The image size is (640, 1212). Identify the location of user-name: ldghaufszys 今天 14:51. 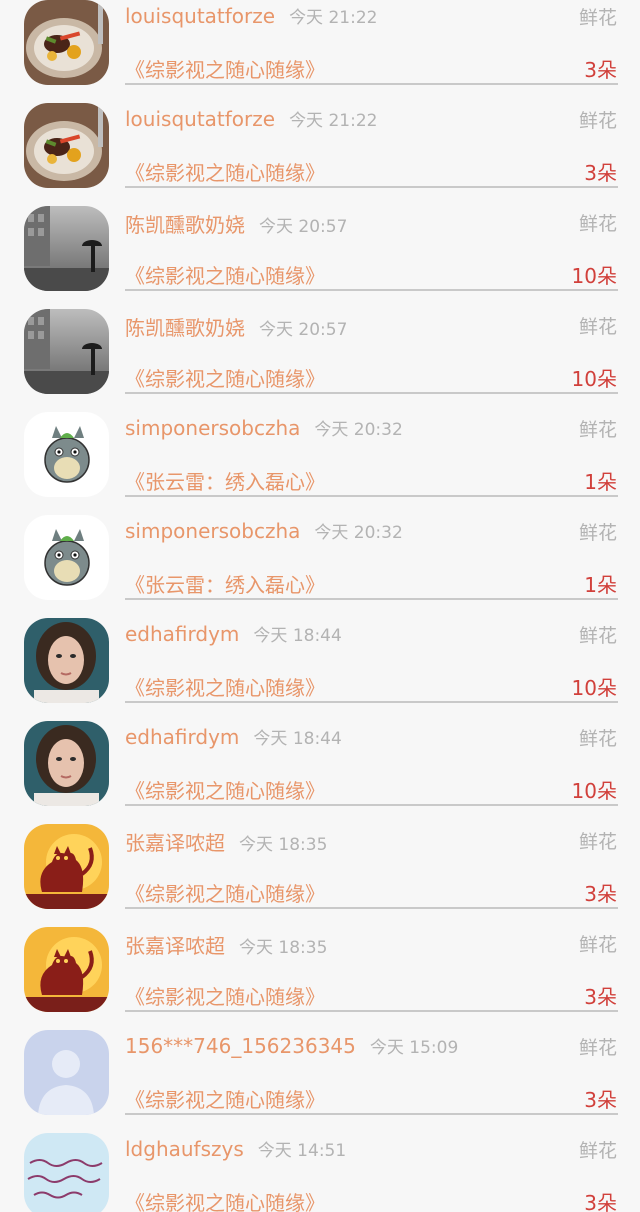
(235, 1148).